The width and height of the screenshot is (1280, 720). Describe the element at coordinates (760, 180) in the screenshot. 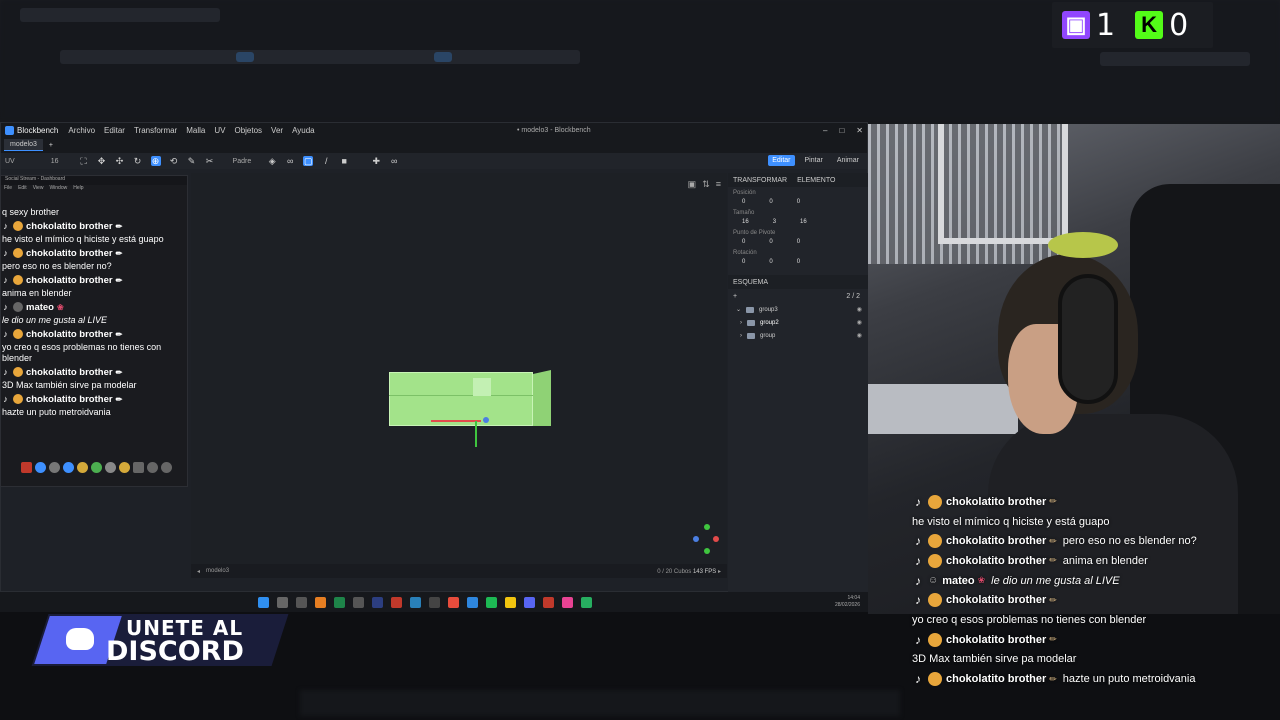

I see `tab-transformar: TRANSFORMAR` at that location.